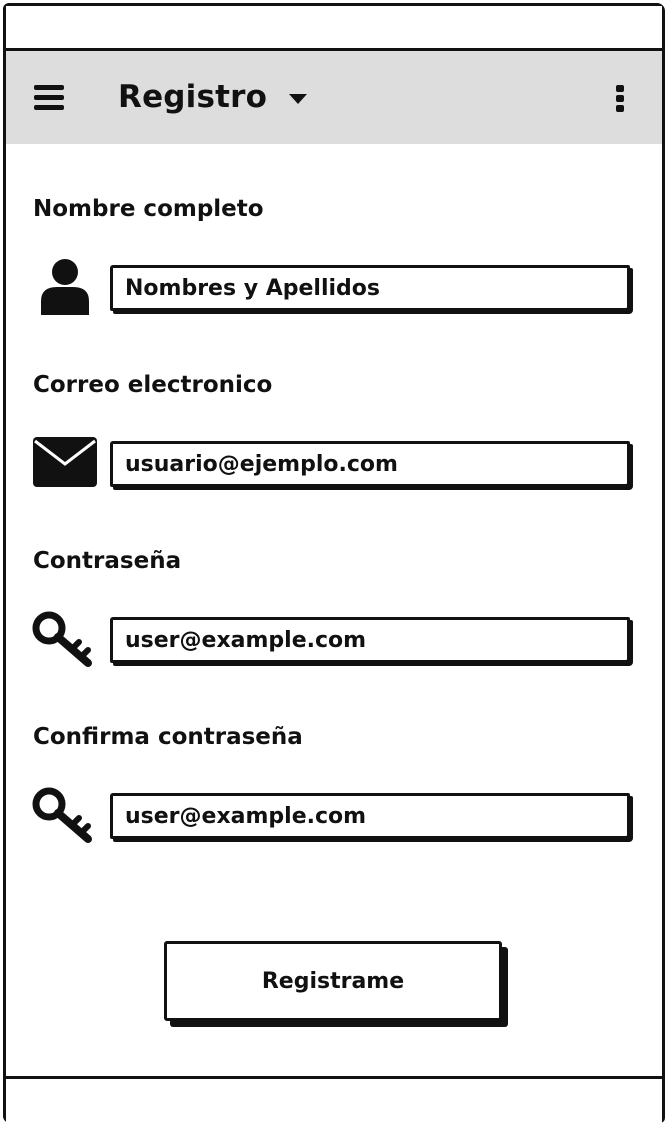 The image size is (668, 1126). I want to click on page-title: Registro, so click(193, 97).